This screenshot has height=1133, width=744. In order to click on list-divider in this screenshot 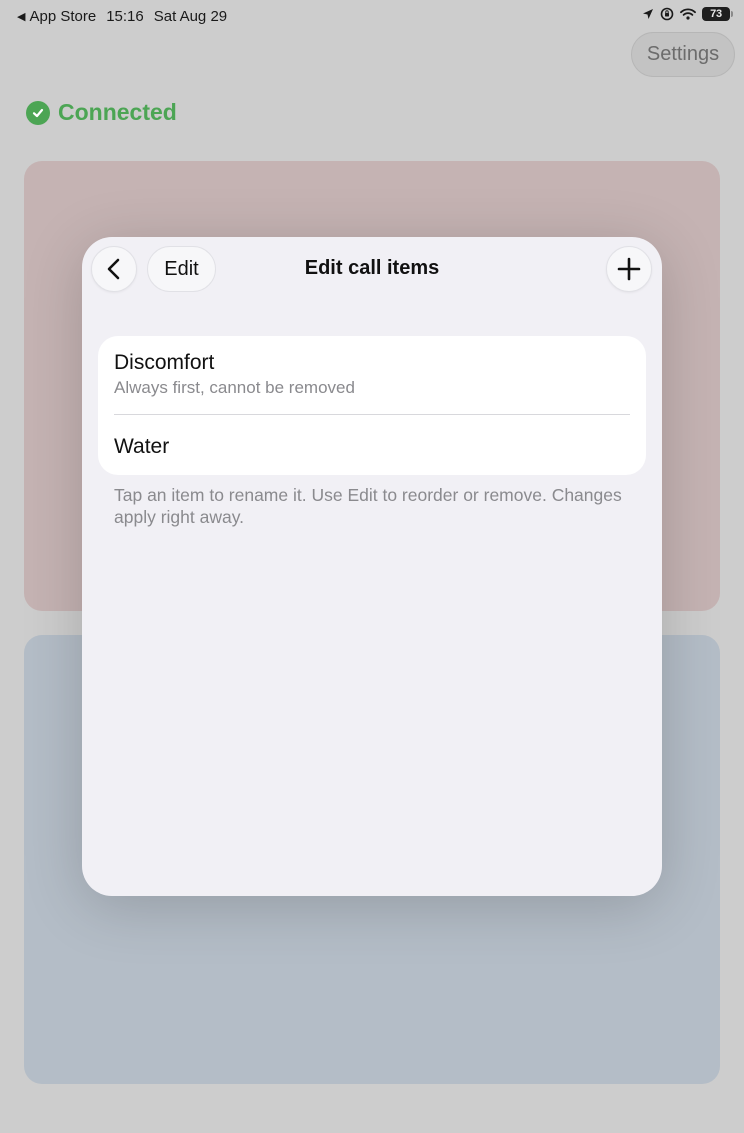, I will do `click(372, 414)`.